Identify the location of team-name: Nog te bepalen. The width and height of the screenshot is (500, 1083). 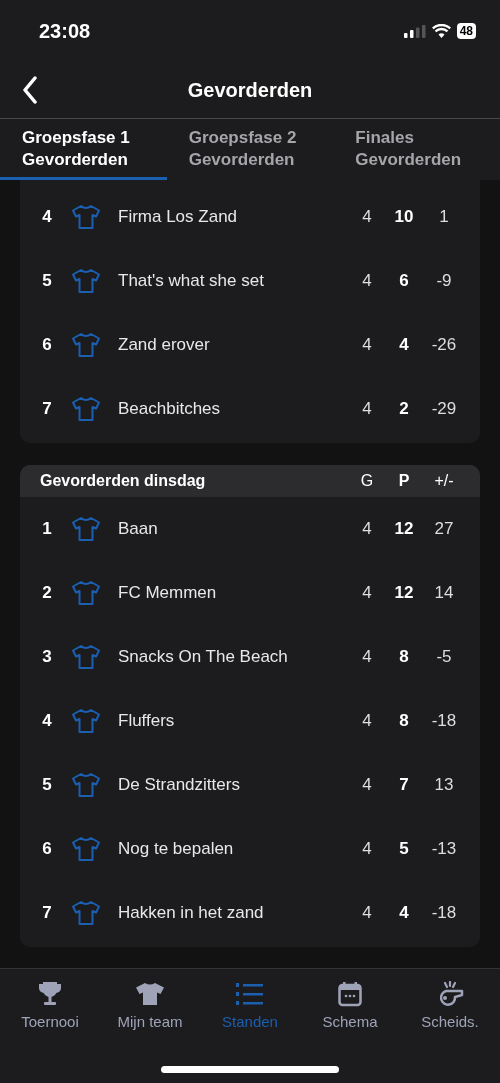
(176, 849).